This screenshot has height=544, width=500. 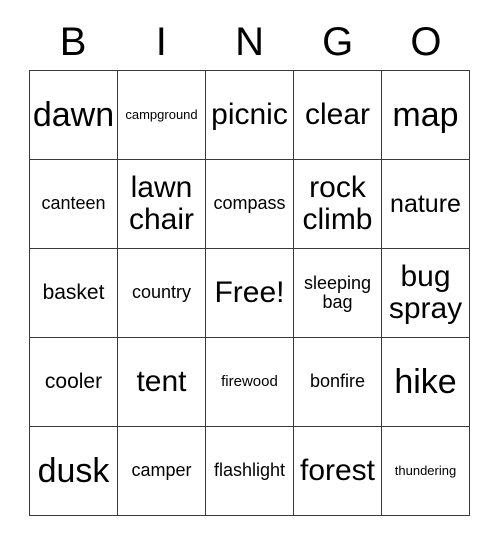 I want to click on bingo-cell: dawn, so click(x=74, y=115).